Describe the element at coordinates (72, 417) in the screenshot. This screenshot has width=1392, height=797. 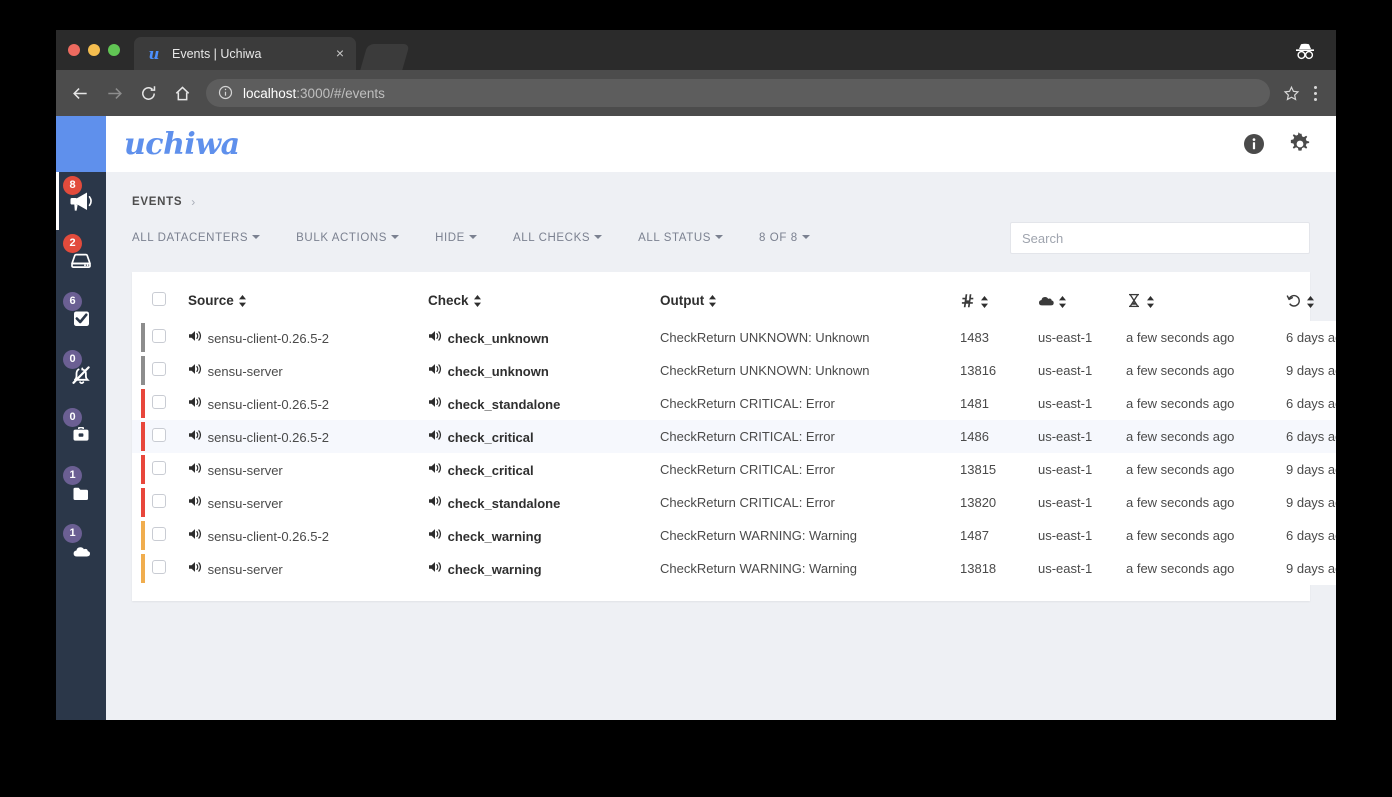
I see `sidebar-badge-aggregates: 0` at that location.